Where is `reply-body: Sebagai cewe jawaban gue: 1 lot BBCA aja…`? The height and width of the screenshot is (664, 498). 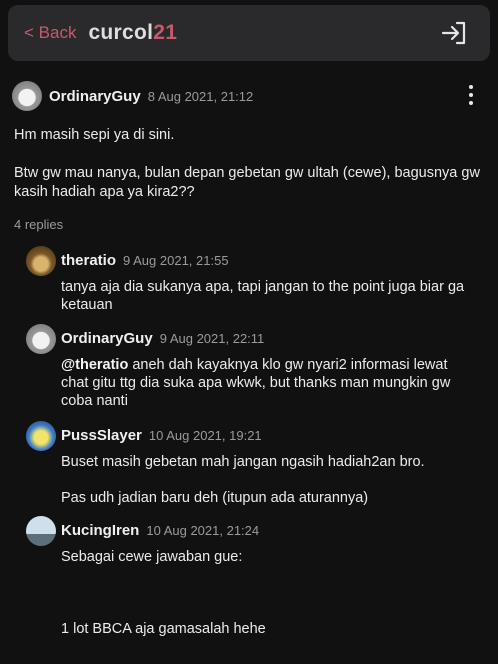
reply-body: Sebagai cewe jawaban gue: 1 lot BBCA aja… is located at coordinates (266, 593).